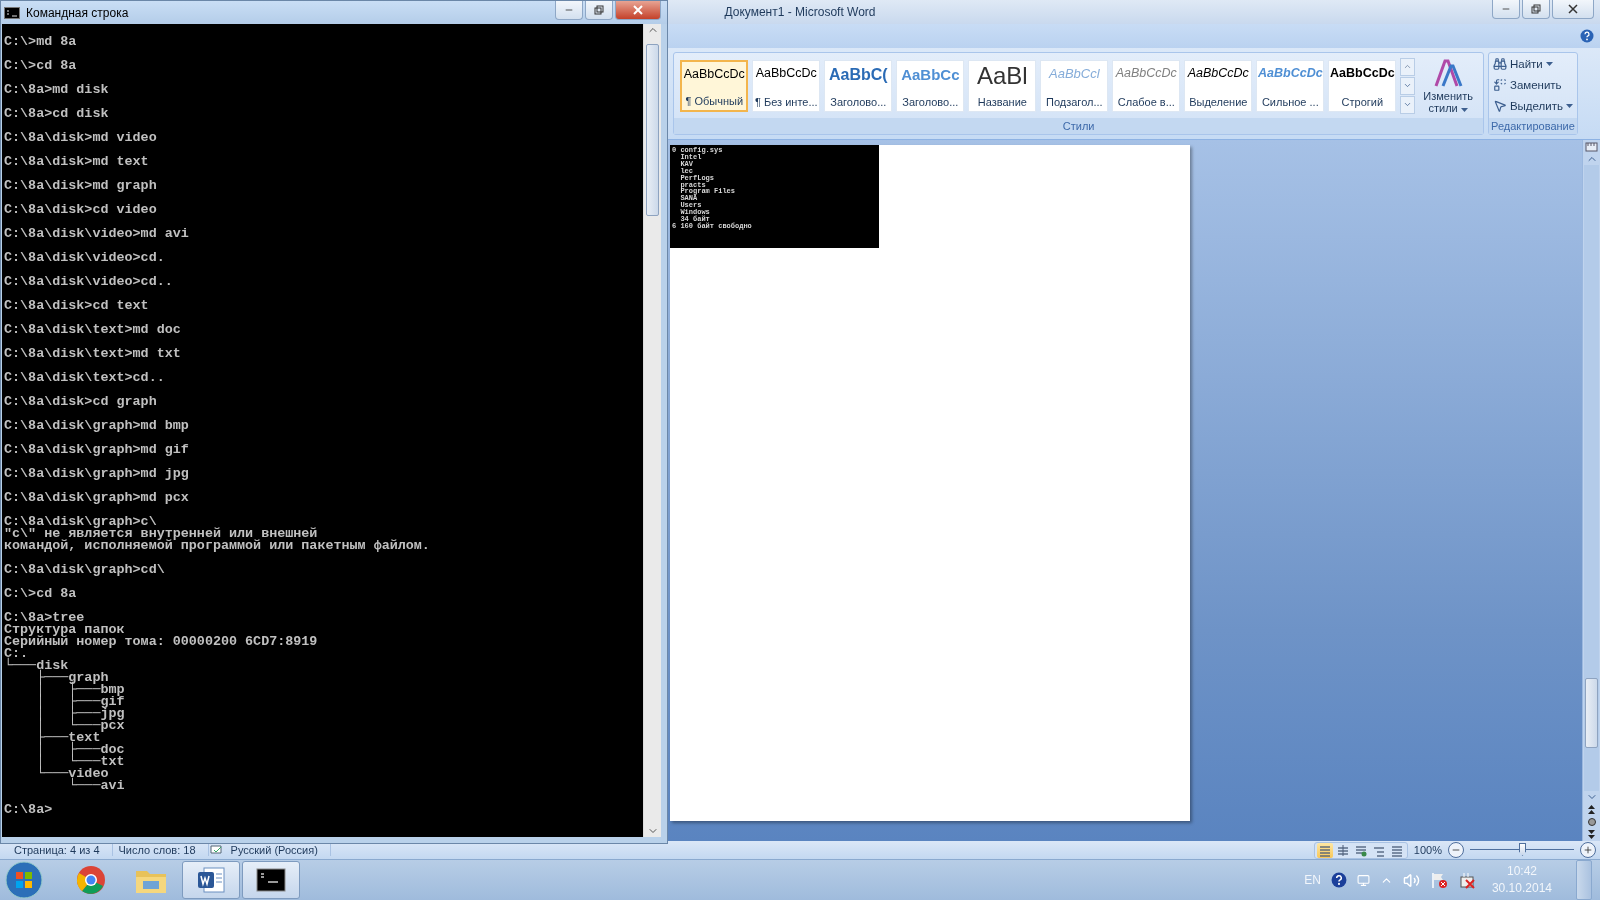 The width and height of the screenshot is (1600, 900). What do you see at coordinates (85, 378) in the screenshot?
I see `console-line: C:\8a\disk\text>cd..` at bounding box center [85, 378].